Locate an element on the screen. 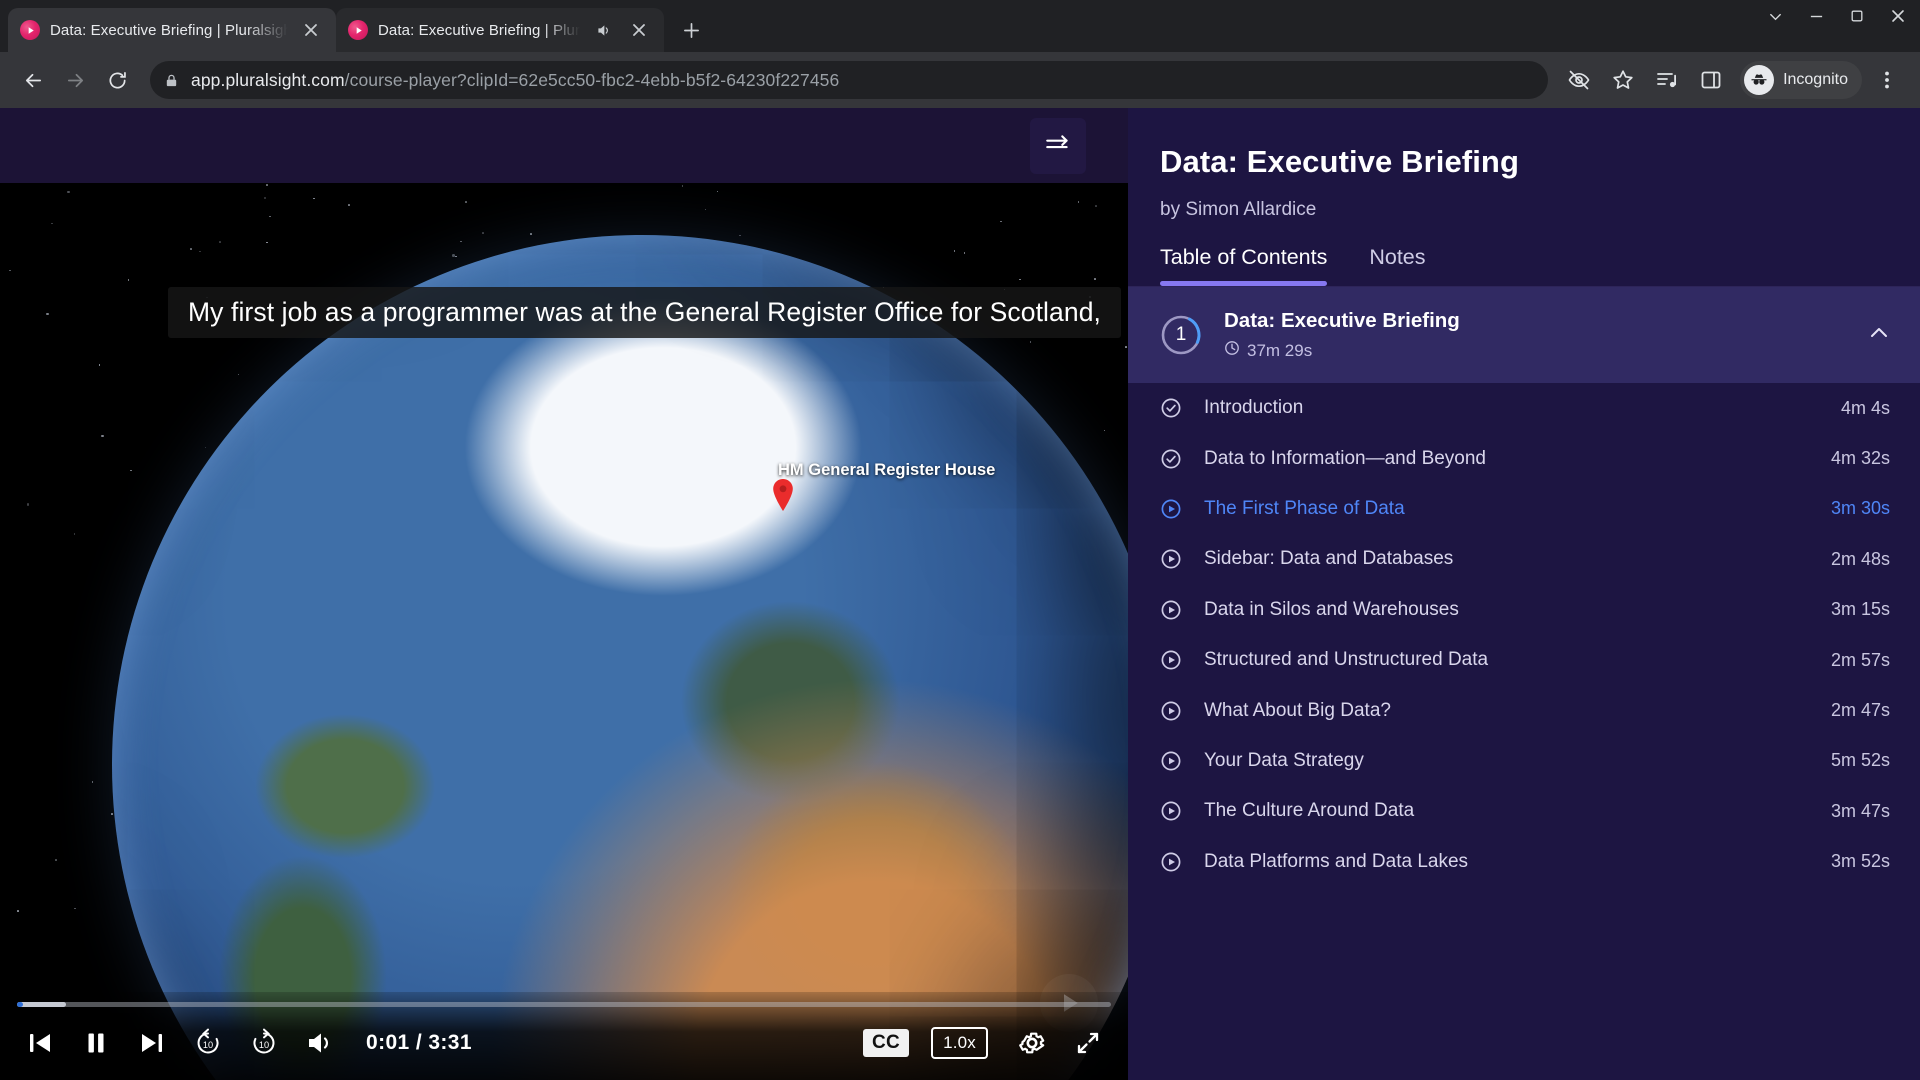 The image size is (1920, 1080). toc-item: Structured and Unstructured Data 2m 57s is located at coordinates (1524, 660).